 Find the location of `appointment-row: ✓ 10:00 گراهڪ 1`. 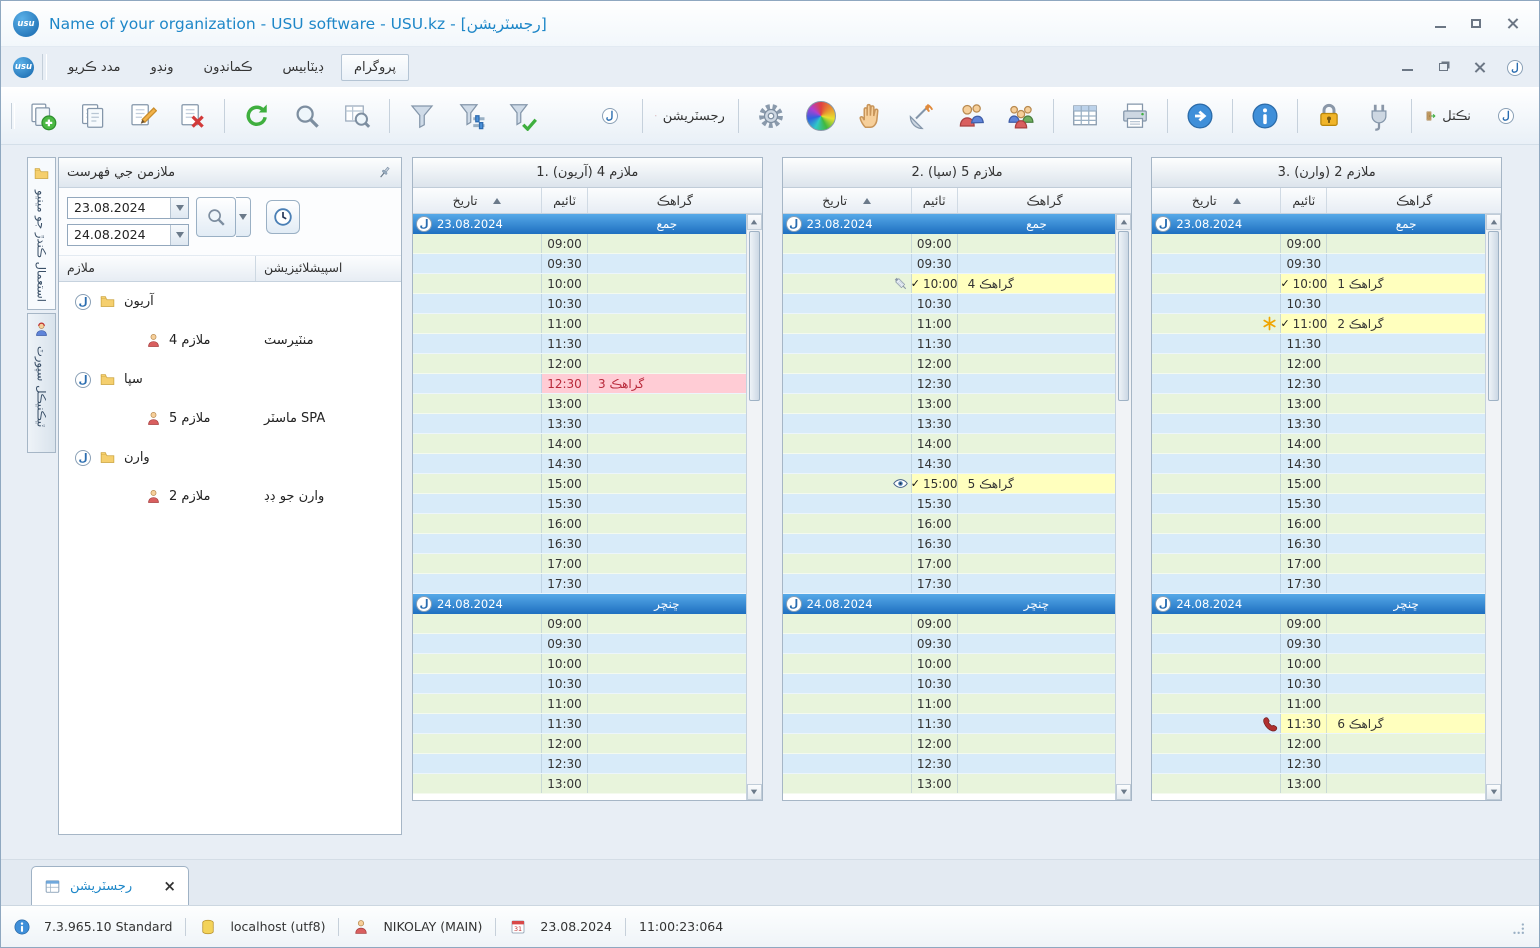

appointment-row: ✓ 10:00 گراهڪ 1 is located at coordinates (1319, 284).